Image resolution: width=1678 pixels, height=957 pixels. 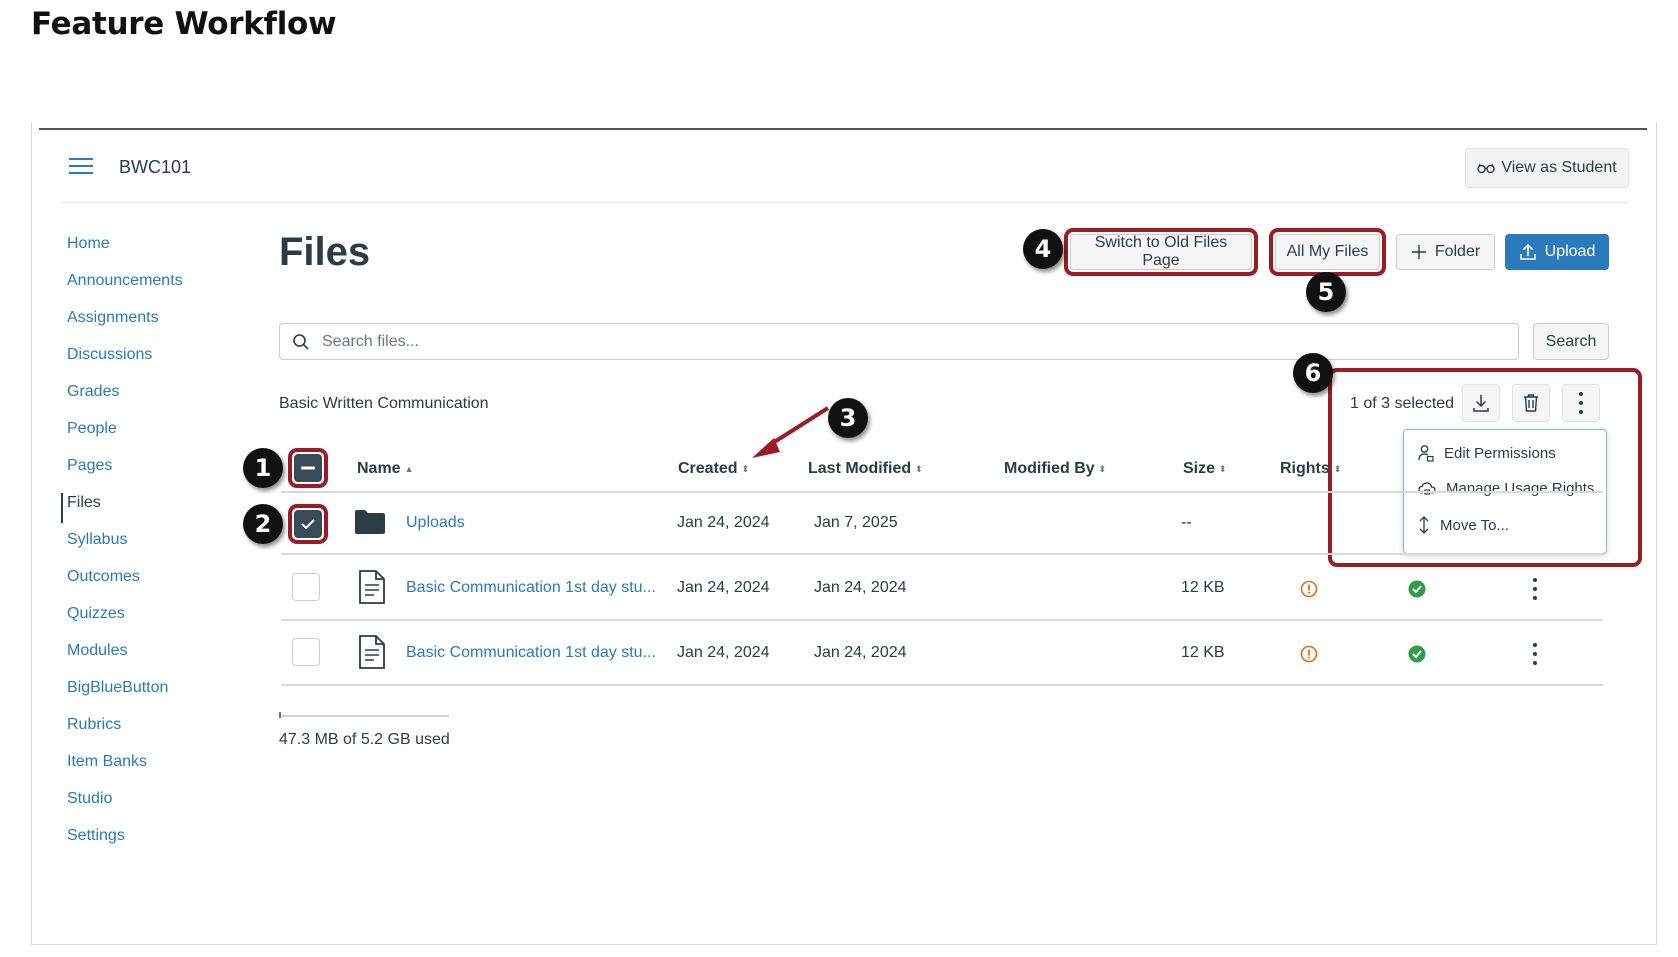 What do you see at coordinates (1199, 468) in the screenshot?
I see `column-label-size: Size` at bounding box center [1199, 468].